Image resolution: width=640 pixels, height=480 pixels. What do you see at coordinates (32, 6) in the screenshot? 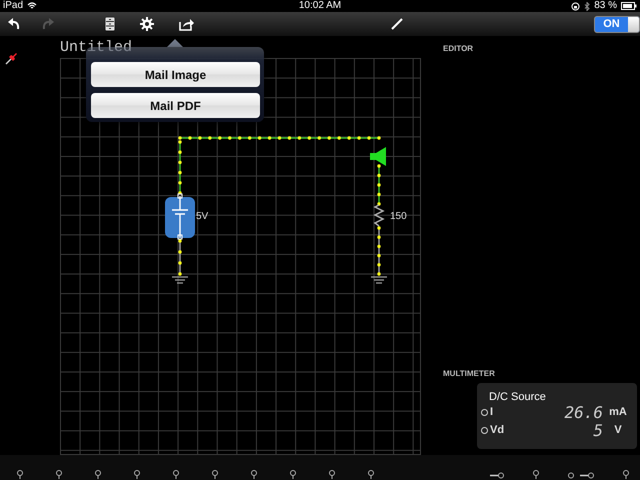
I see `wifi-icon` at bounding box center [32, 6].